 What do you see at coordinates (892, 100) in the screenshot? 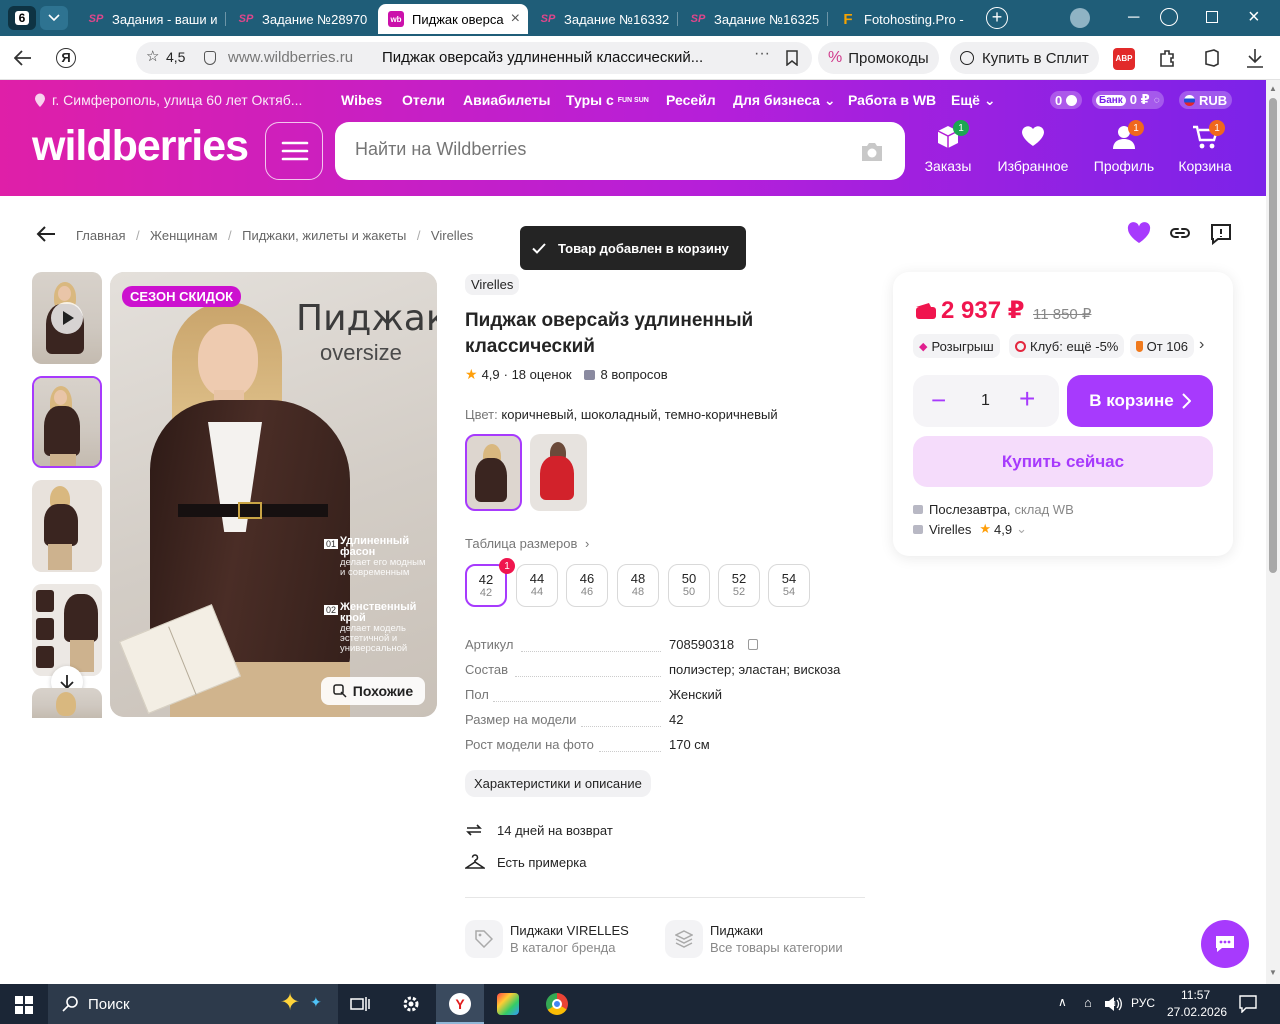
I see `nav-jobs: Работа в WB` at bounding box center [892, 100].